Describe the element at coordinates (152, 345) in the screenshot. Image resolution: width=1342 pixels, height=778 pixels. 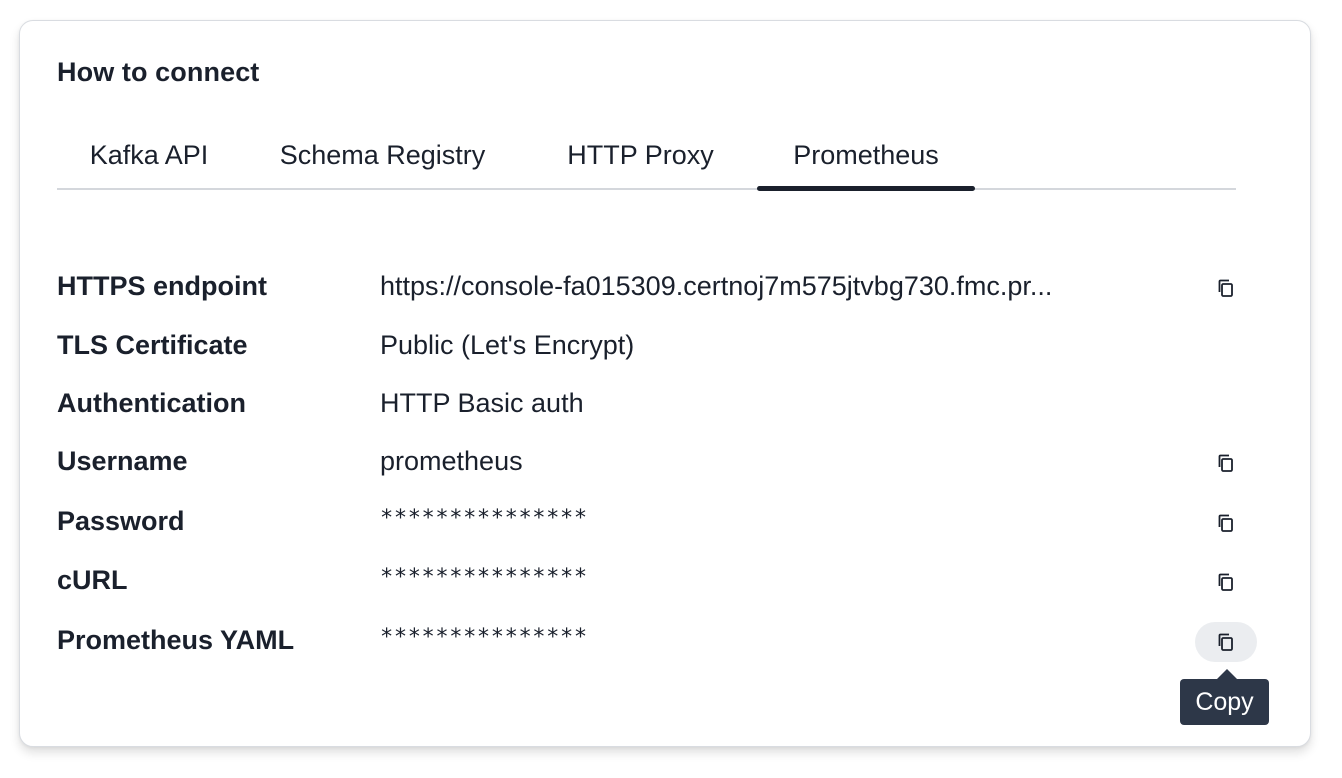
I see `detail-label: TLS Certificate` at that location.